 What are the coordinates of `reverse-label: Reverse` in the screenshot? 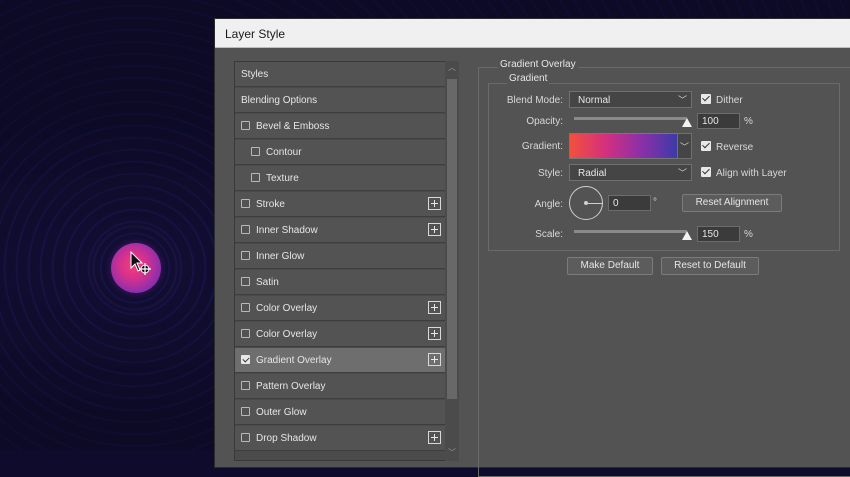 It's located at (735, 147).